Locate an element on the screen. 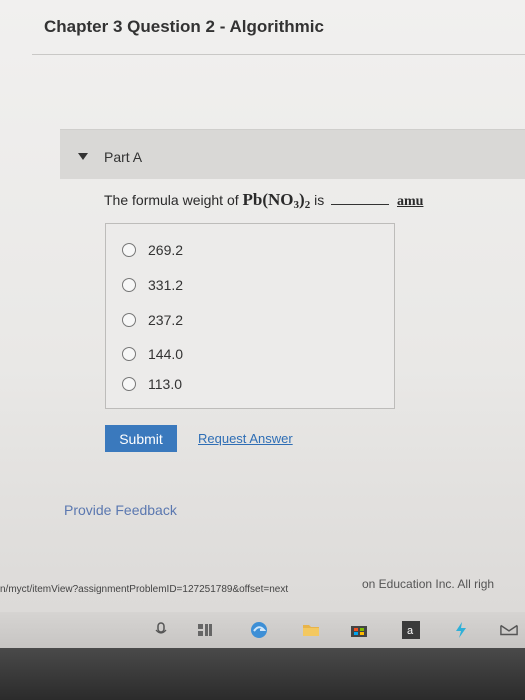 This screenshot has height=700, width=525. question-suffix: is is located at coordinates (319, 200).